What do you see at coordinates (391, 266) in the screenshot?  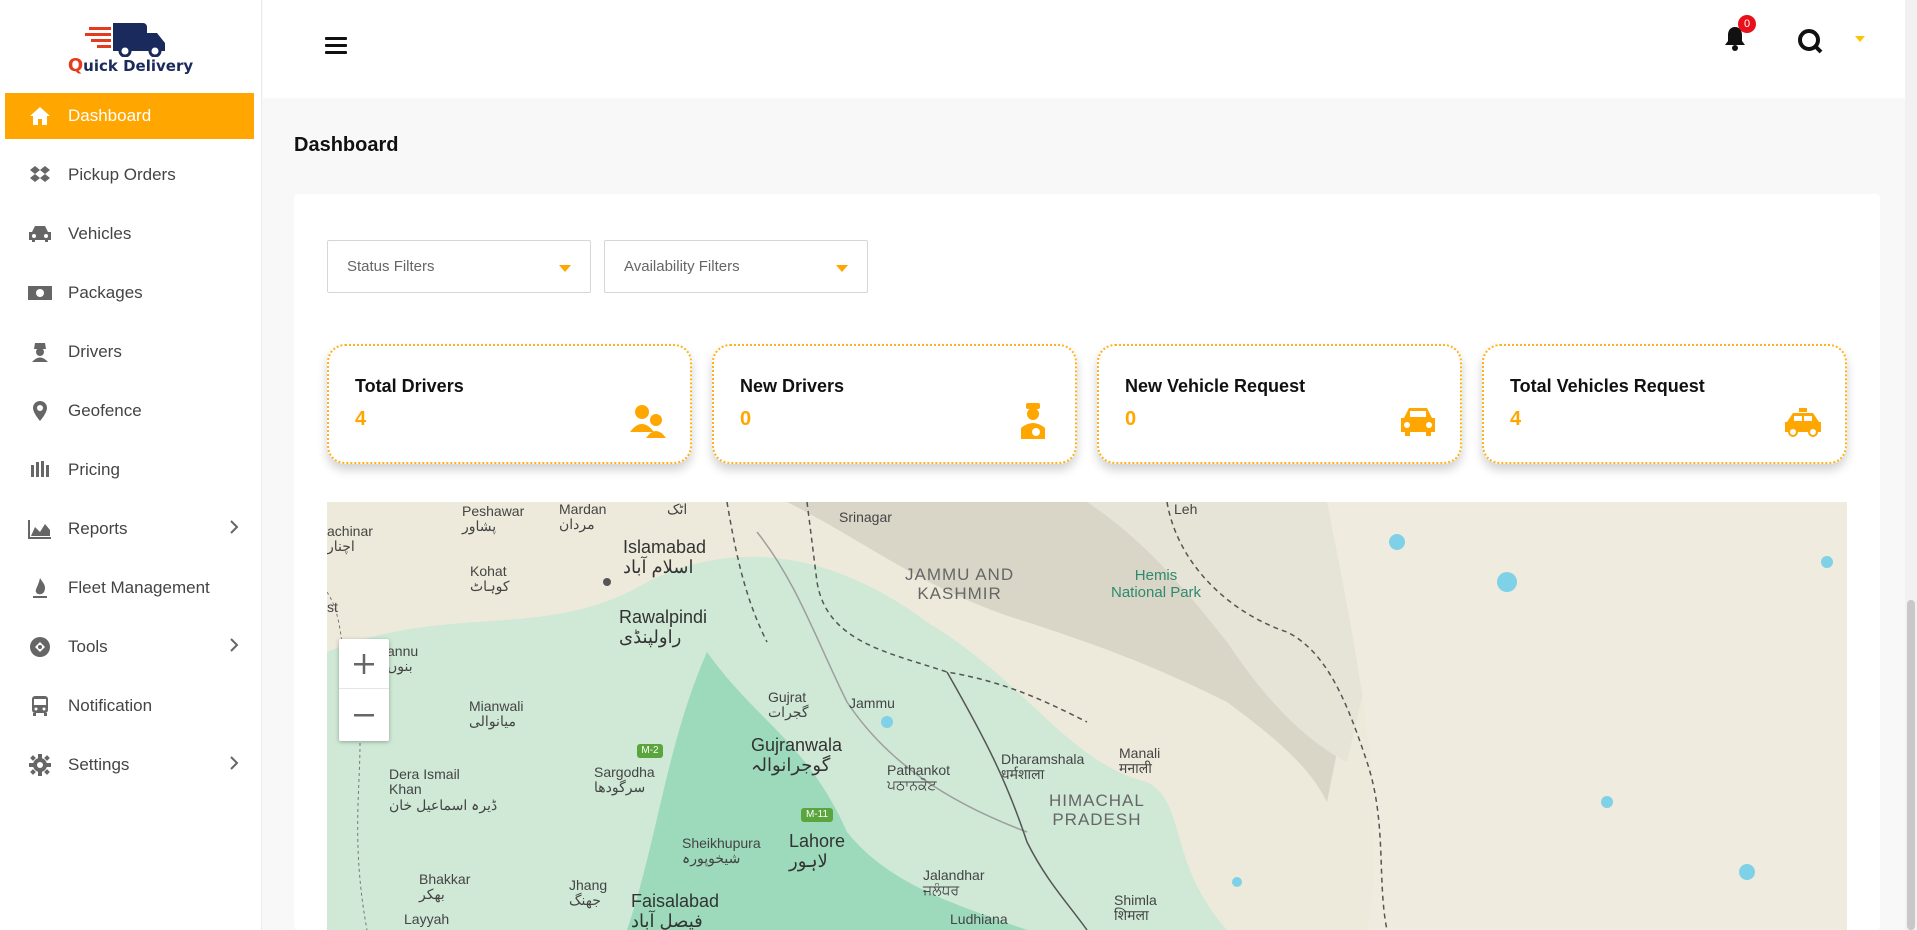 I see `status-filter-value: Status Filters` at bounding box center [391, 266].